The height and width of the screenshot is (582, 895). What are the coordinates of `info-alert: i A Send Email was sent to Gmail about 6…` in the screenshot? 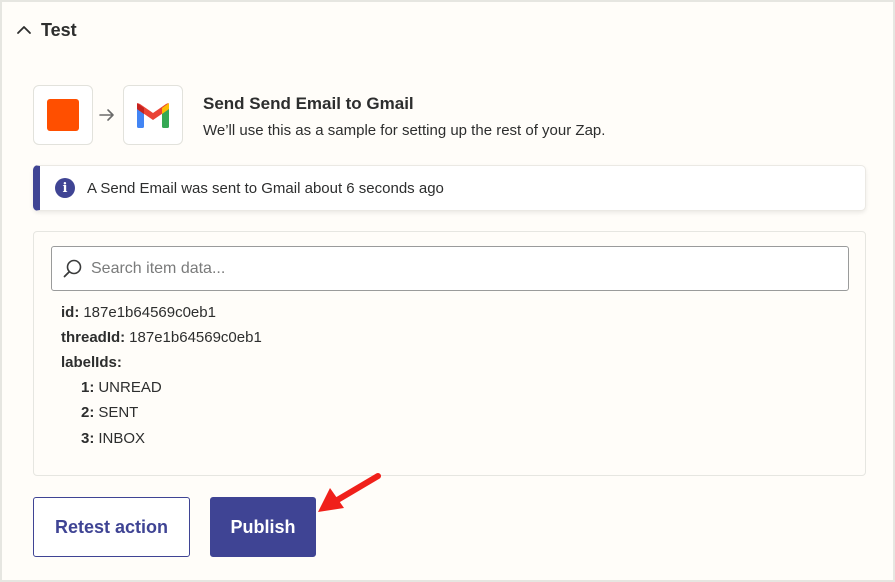 It's located at (449, 188).